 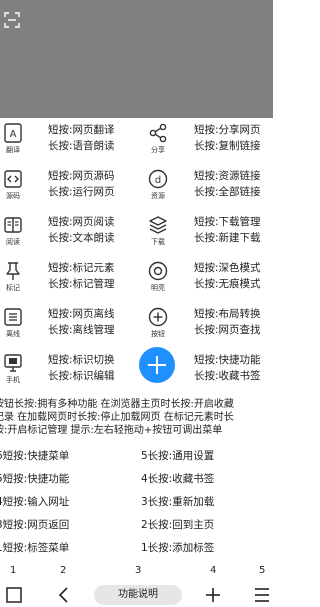 I want to click on short-press-text: 短按:快捷功能, so click(x=227, y=360).